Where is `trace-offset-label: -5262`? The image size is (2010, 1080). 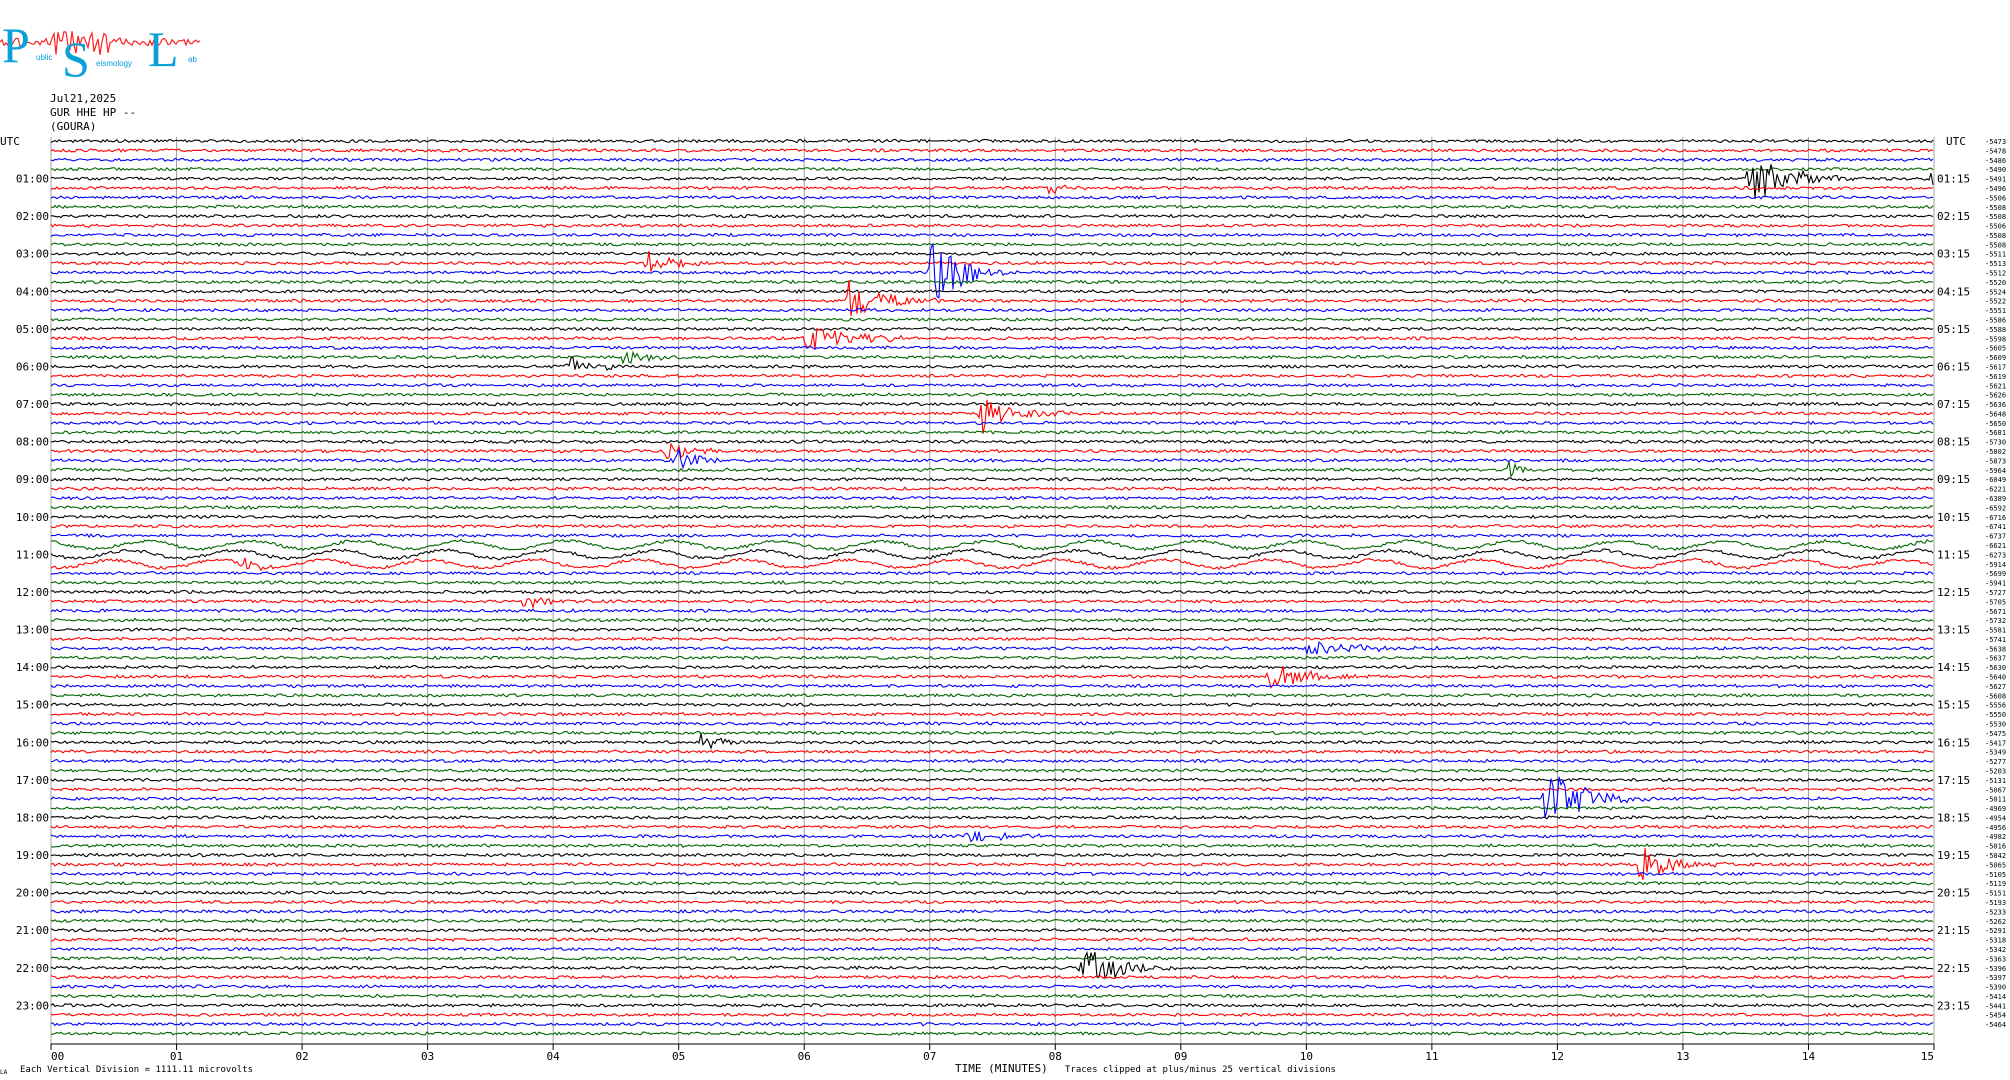 trace-offset-label: -5262 is located at coordinates (1995, 922).